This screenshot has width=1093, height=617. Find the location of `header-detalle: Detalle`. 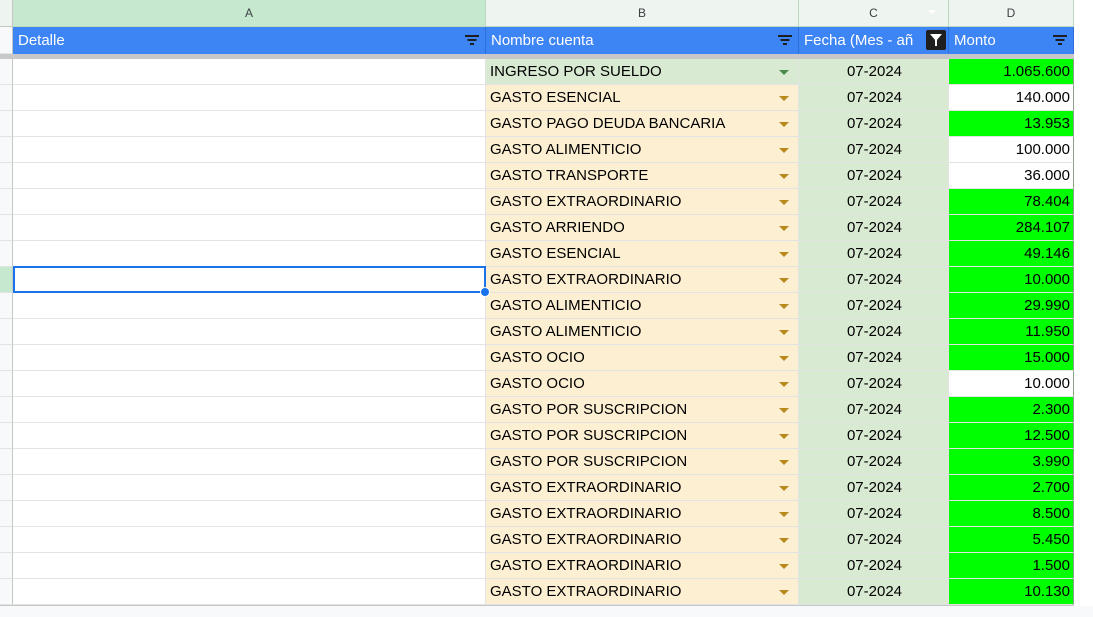

header-detalle: Detalle is located at coordinates (249, 40).